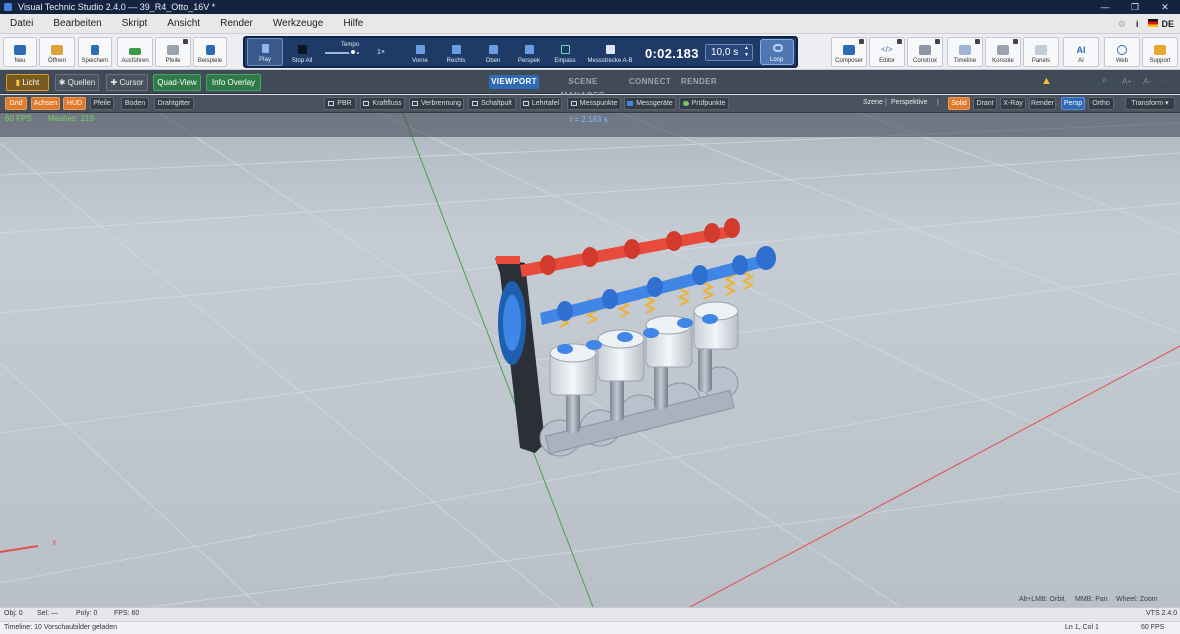 This screenshot has height=634, width=1180. Describe the element at coordinates (849, 52) in the screenshot. I see `composer-button: Composer` at that location.